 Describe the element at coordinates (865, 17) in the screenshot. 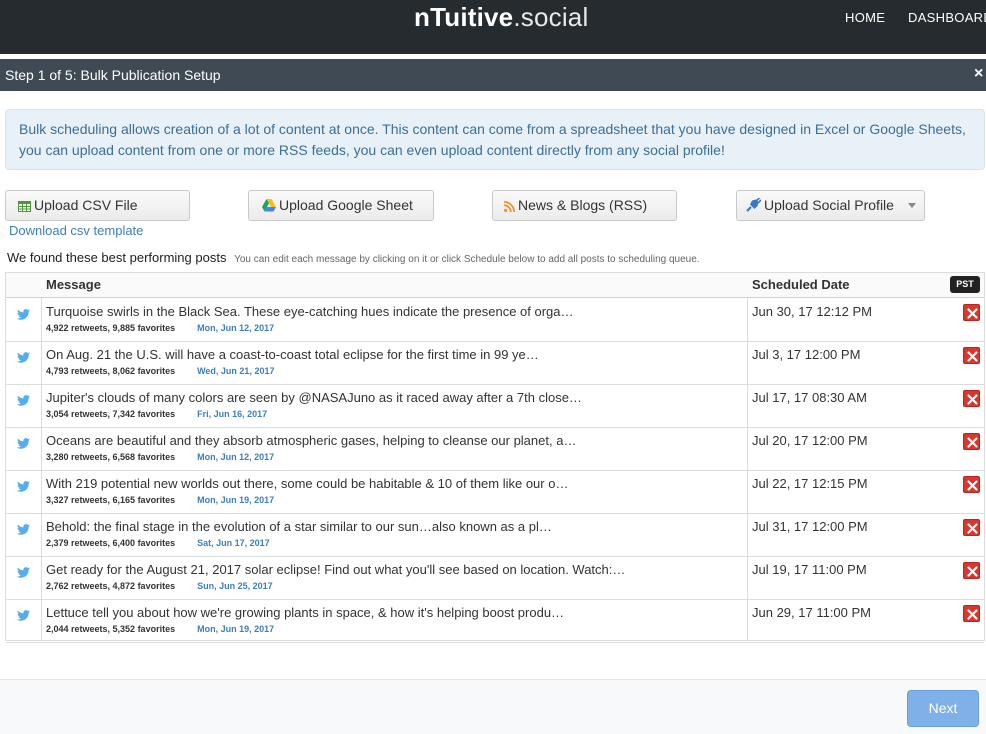

I see `nav-home-link: HOME` at that location.